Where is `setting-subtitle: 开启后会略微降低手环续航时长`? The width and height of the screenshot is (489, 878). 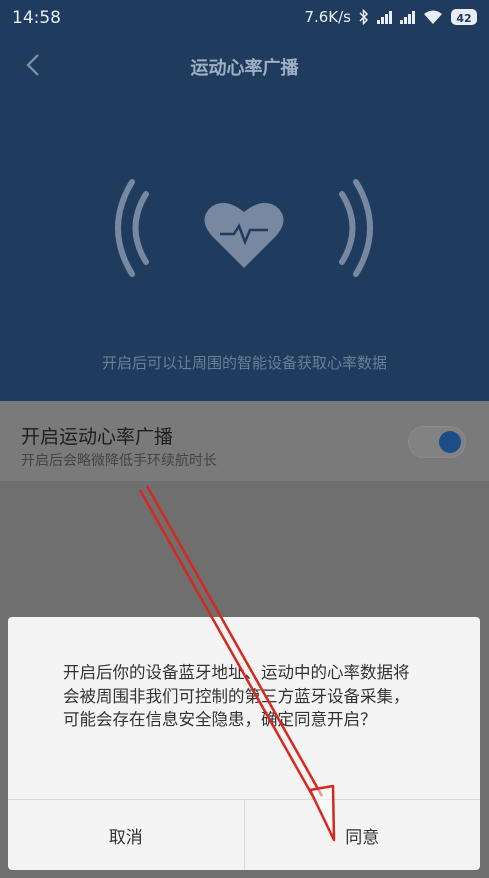 setting-subtitle: 开启后会略微降低手环续航时长 is located at coordinates (119, 461).